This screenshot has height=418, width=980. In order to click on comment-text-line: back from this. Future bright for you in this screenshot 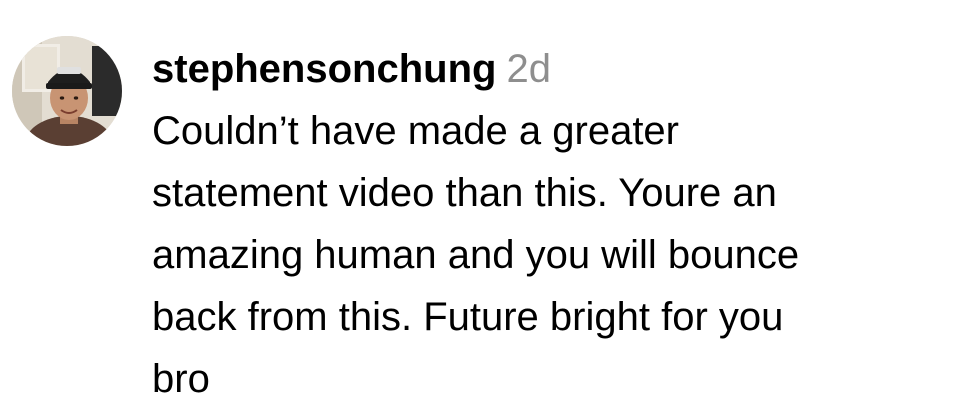, I will do `click(468, 317)`.